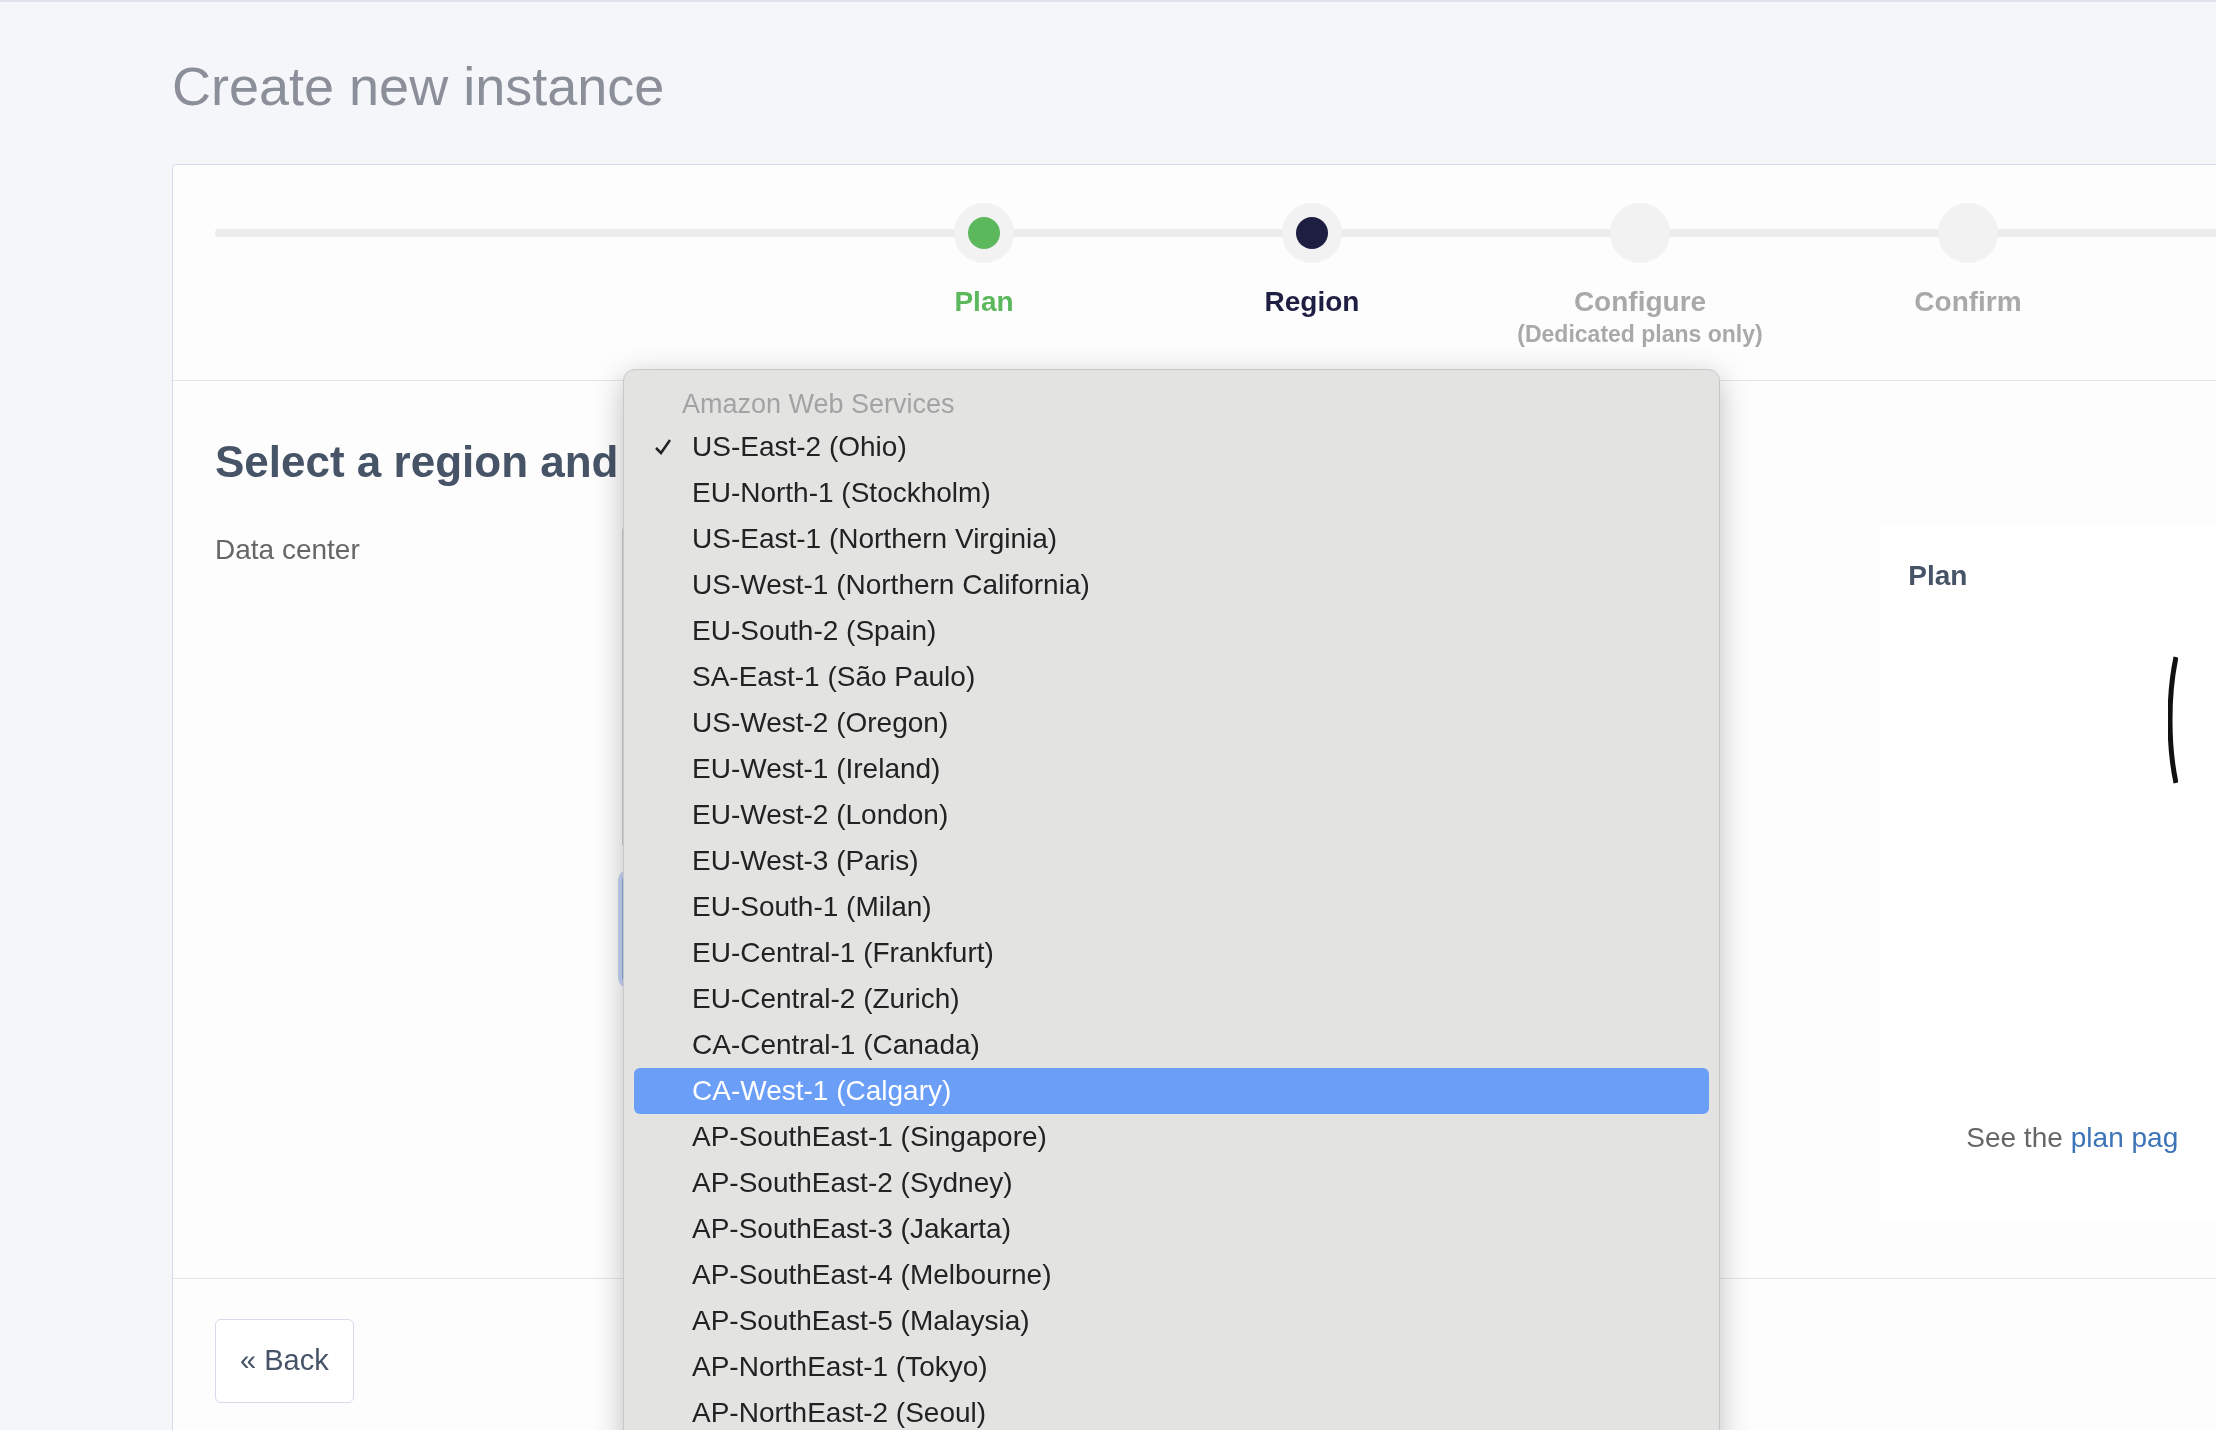 The width and height of the screenshot is (2216, 1430). Describe the element at coordinates (1171, 1183) in the screenshot. I see `dropdown-option: AP-SouthEast-2 (Sydney)` at that location.